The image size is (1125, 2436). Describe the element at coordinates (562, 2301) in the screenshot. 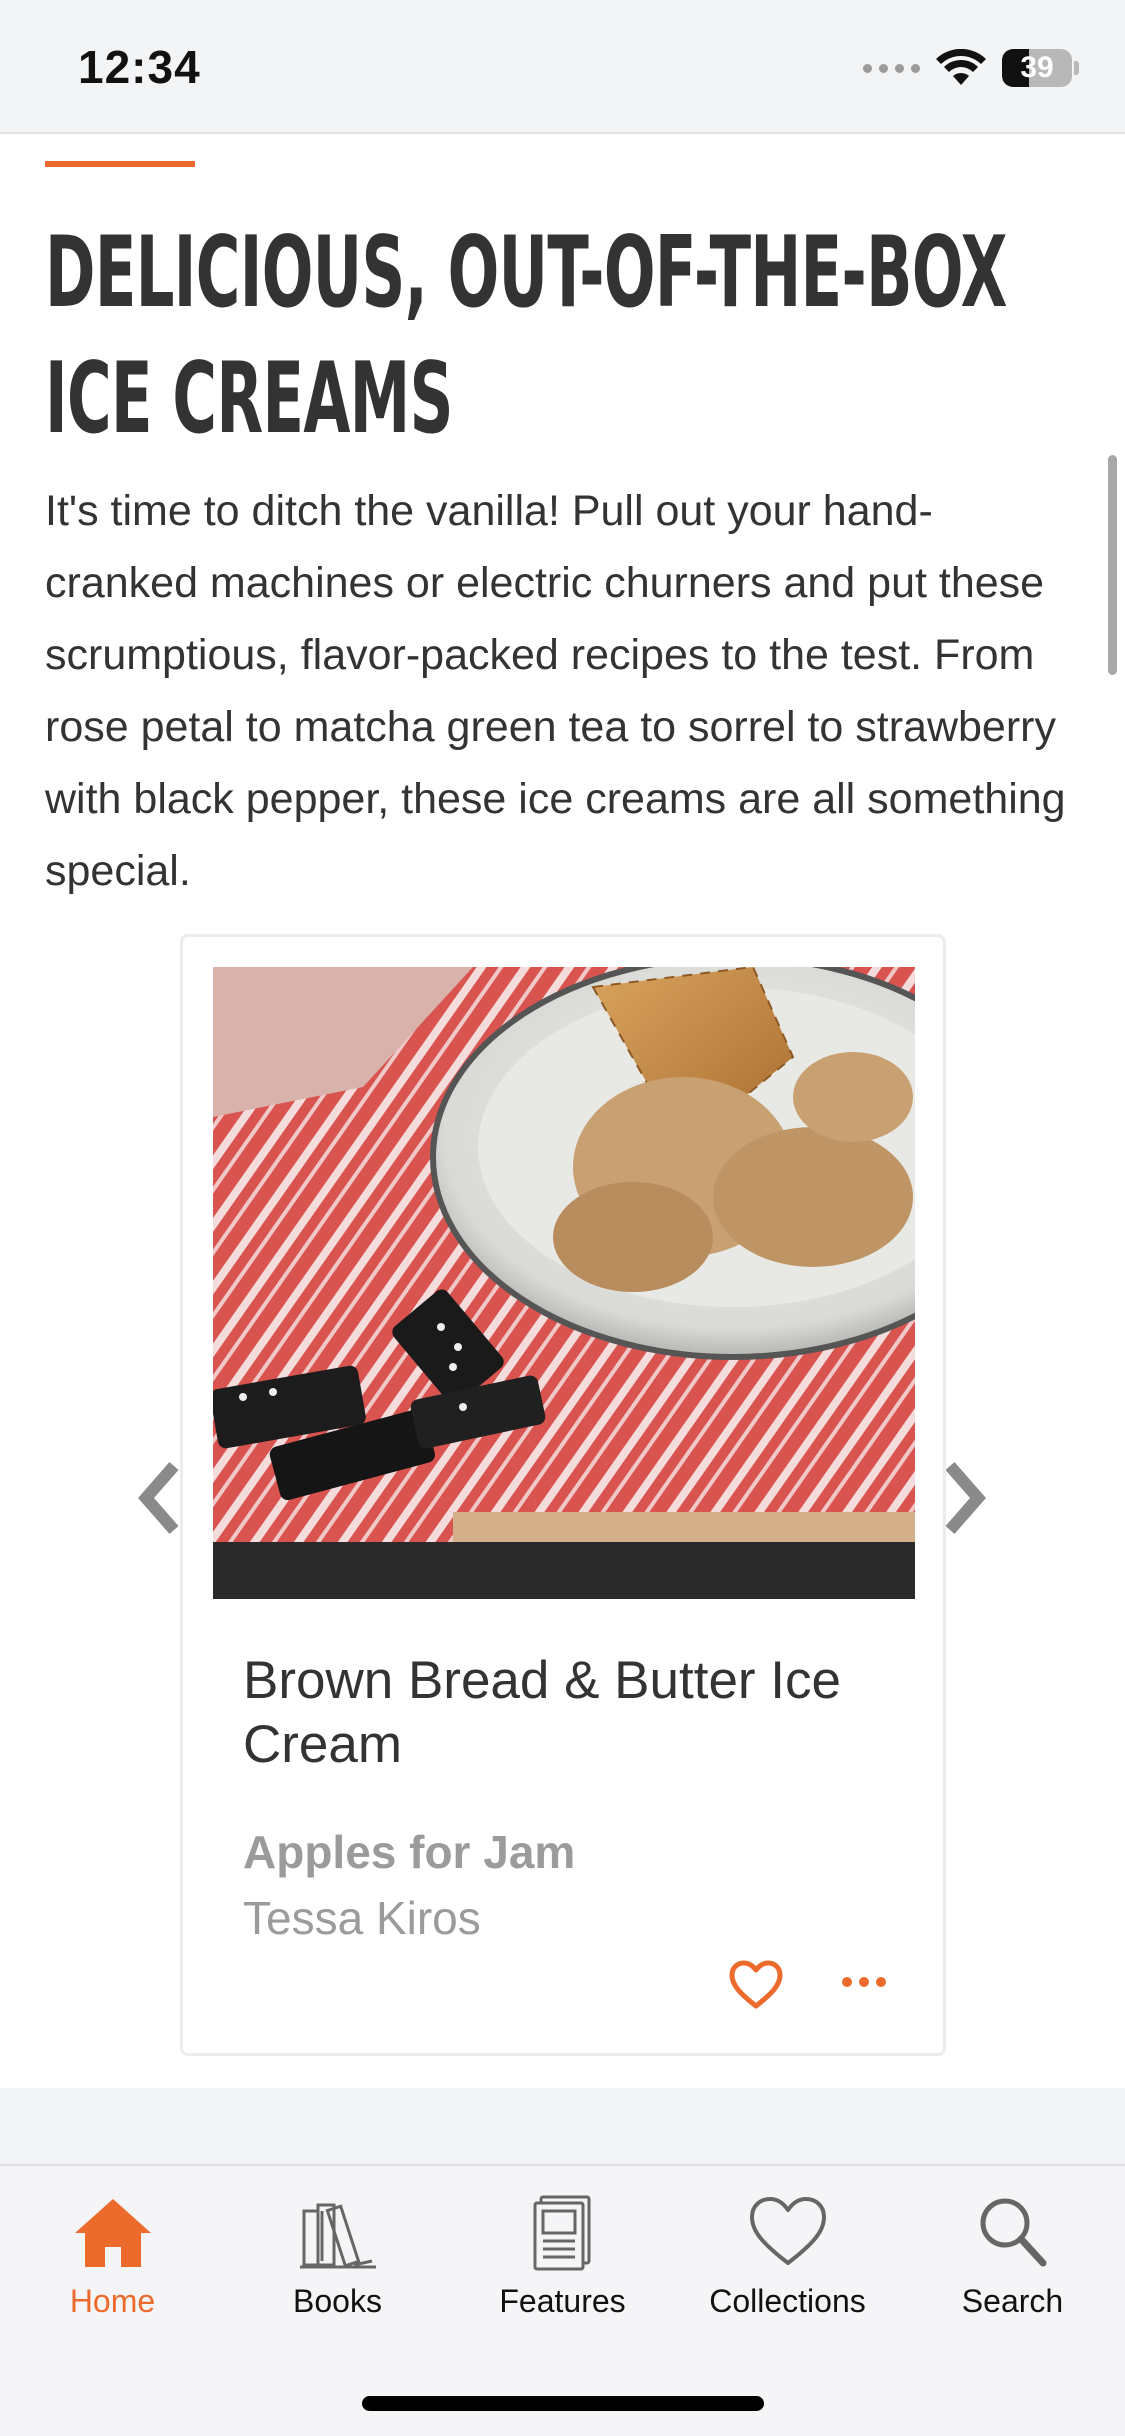

I see `tab-label: Features` at that location.